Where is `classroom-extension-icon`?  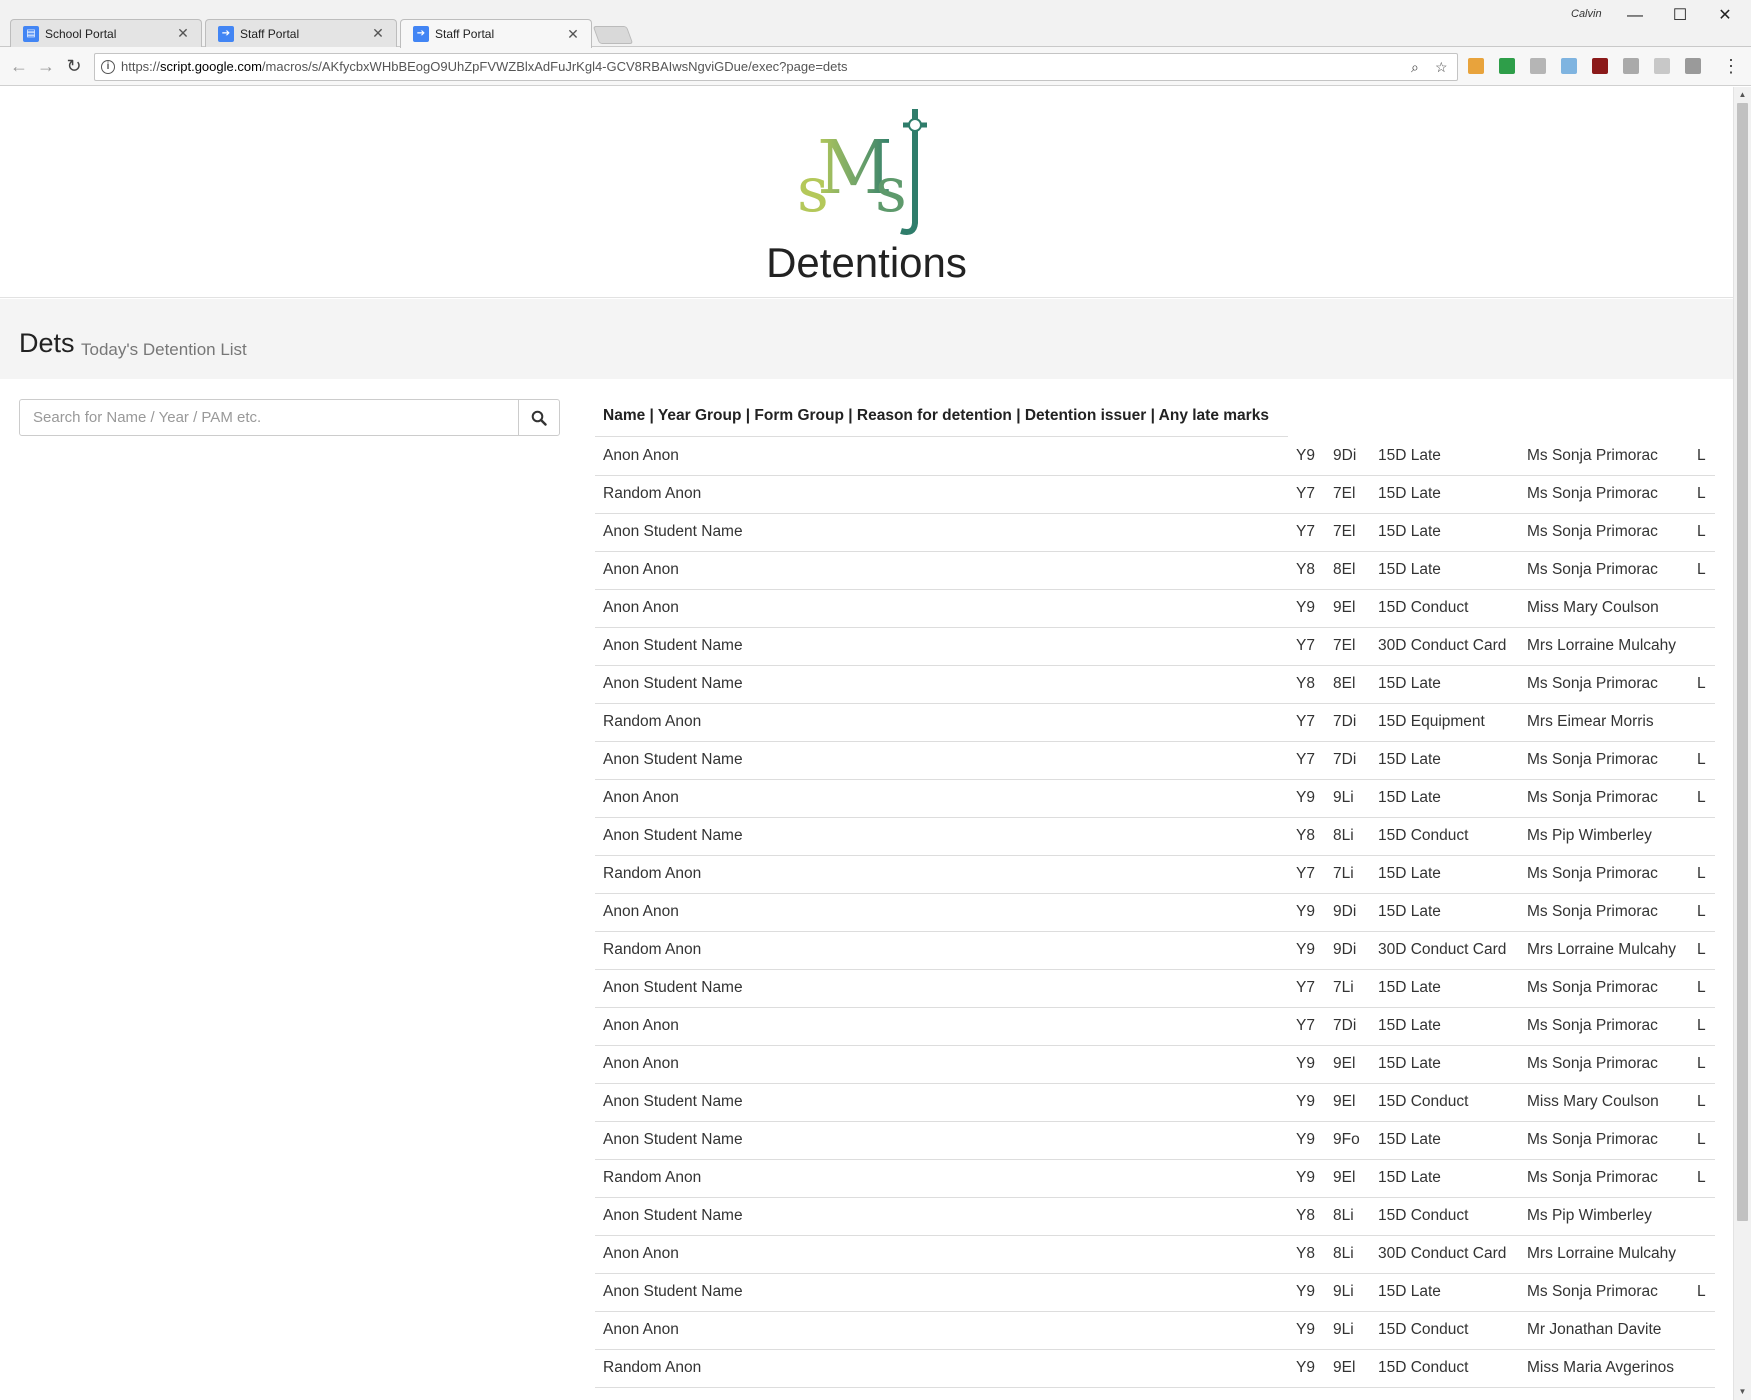 classroom-extension-icon is located at coordinates (1507, 66).